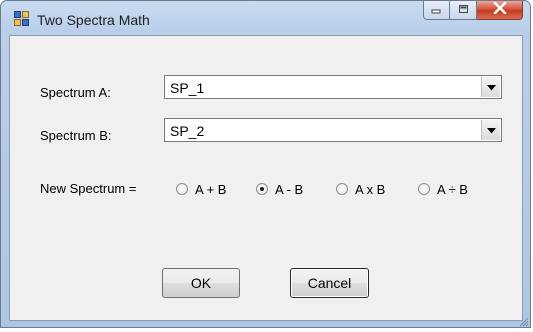  I want to click on radio-multiply: A x B, so click(360, 189).